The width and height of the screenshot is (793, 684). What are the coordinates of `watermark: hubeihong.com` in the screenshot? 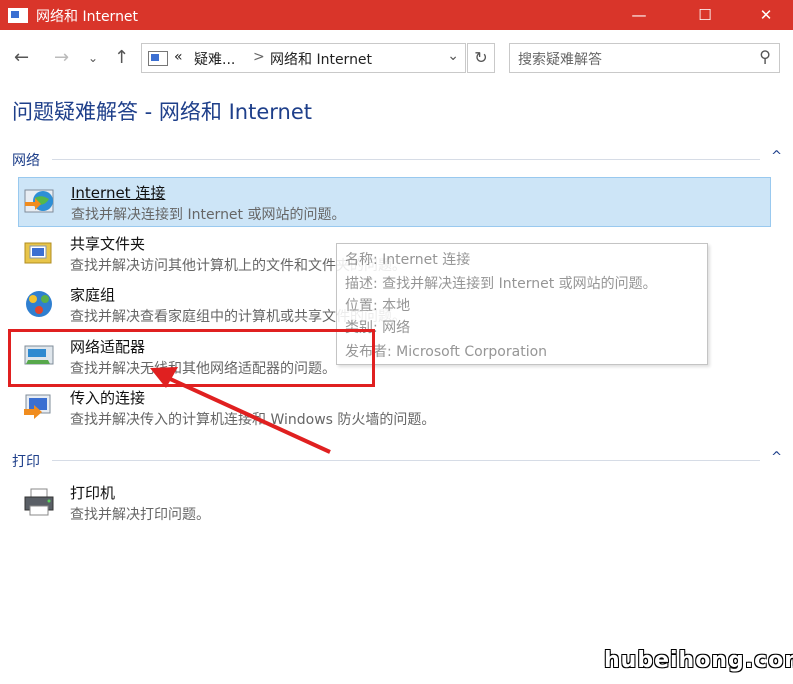 It's located at (698, 660).